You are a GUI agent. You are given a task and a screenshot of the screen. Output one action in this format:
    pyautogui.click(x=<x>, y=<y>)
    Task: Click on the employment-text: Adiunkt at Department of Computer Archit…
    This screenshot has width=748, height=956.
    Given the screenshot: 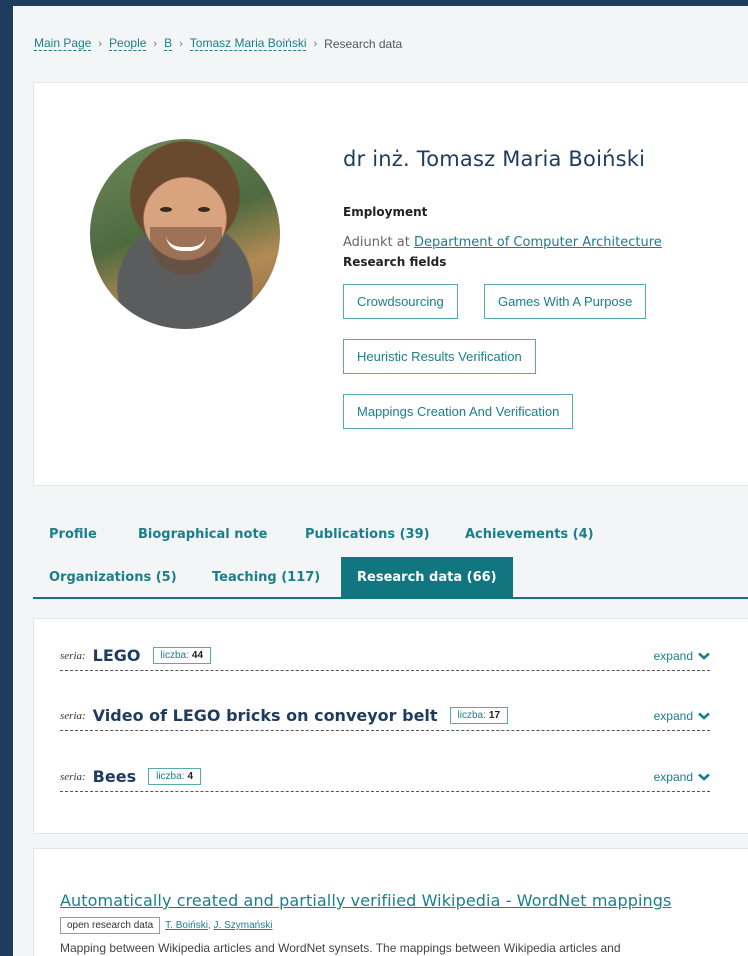 What is the action you would take?
    pyautogui.click(x=502, y=242)
    